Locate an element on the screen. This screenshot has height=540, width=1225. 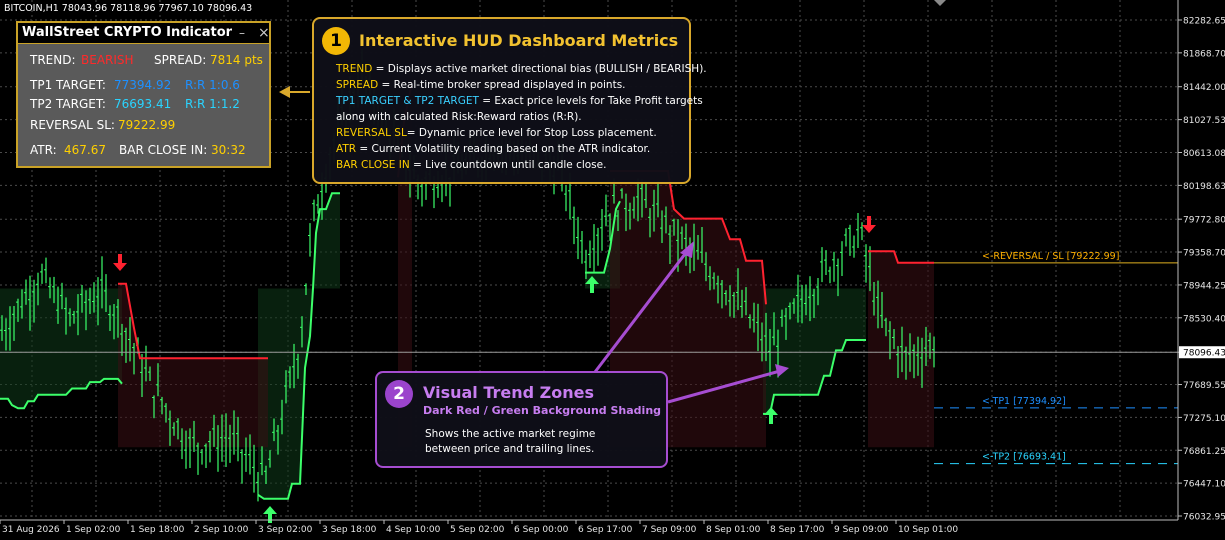
badge-two: 2 is located at coordinates (399, 394).